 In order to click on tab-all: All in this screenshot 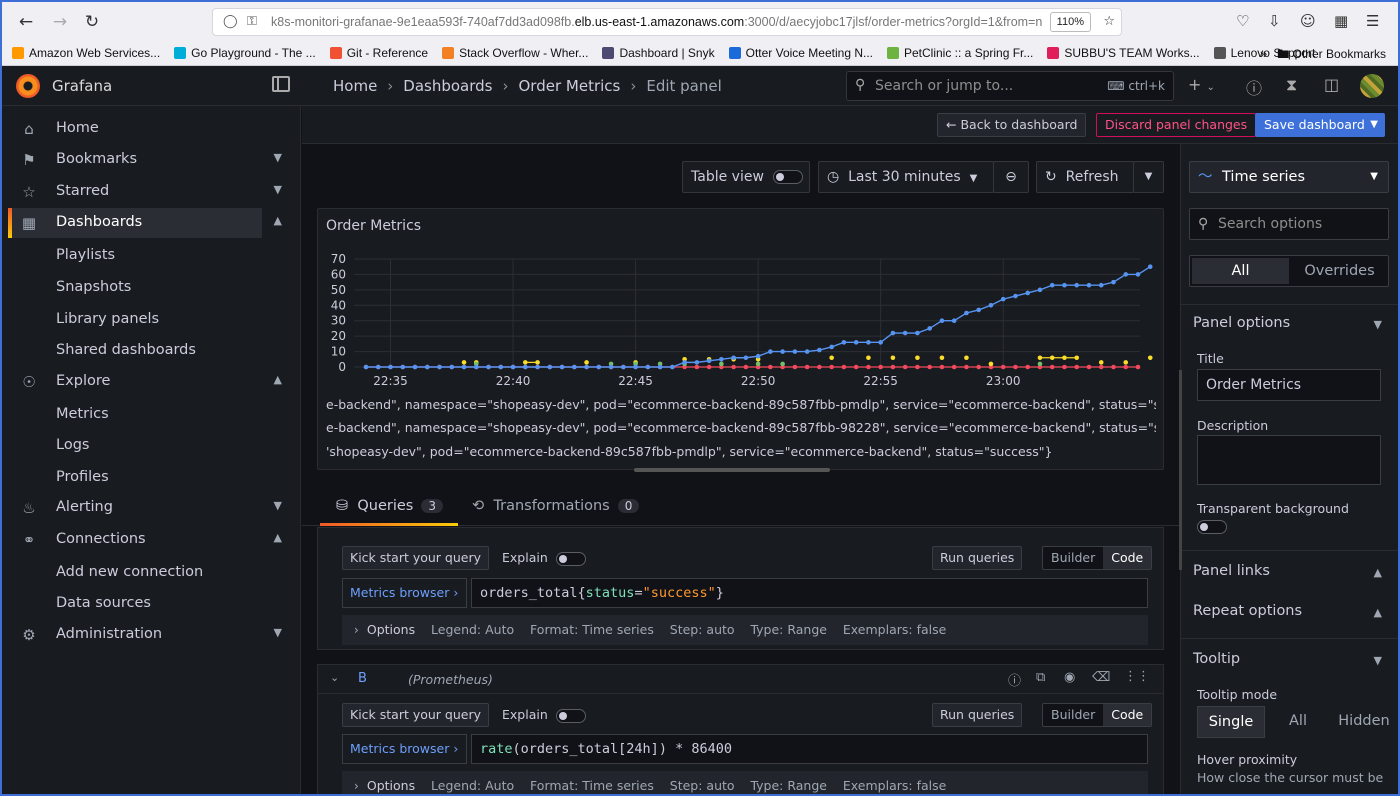, I will do `click(1240, 271)`.